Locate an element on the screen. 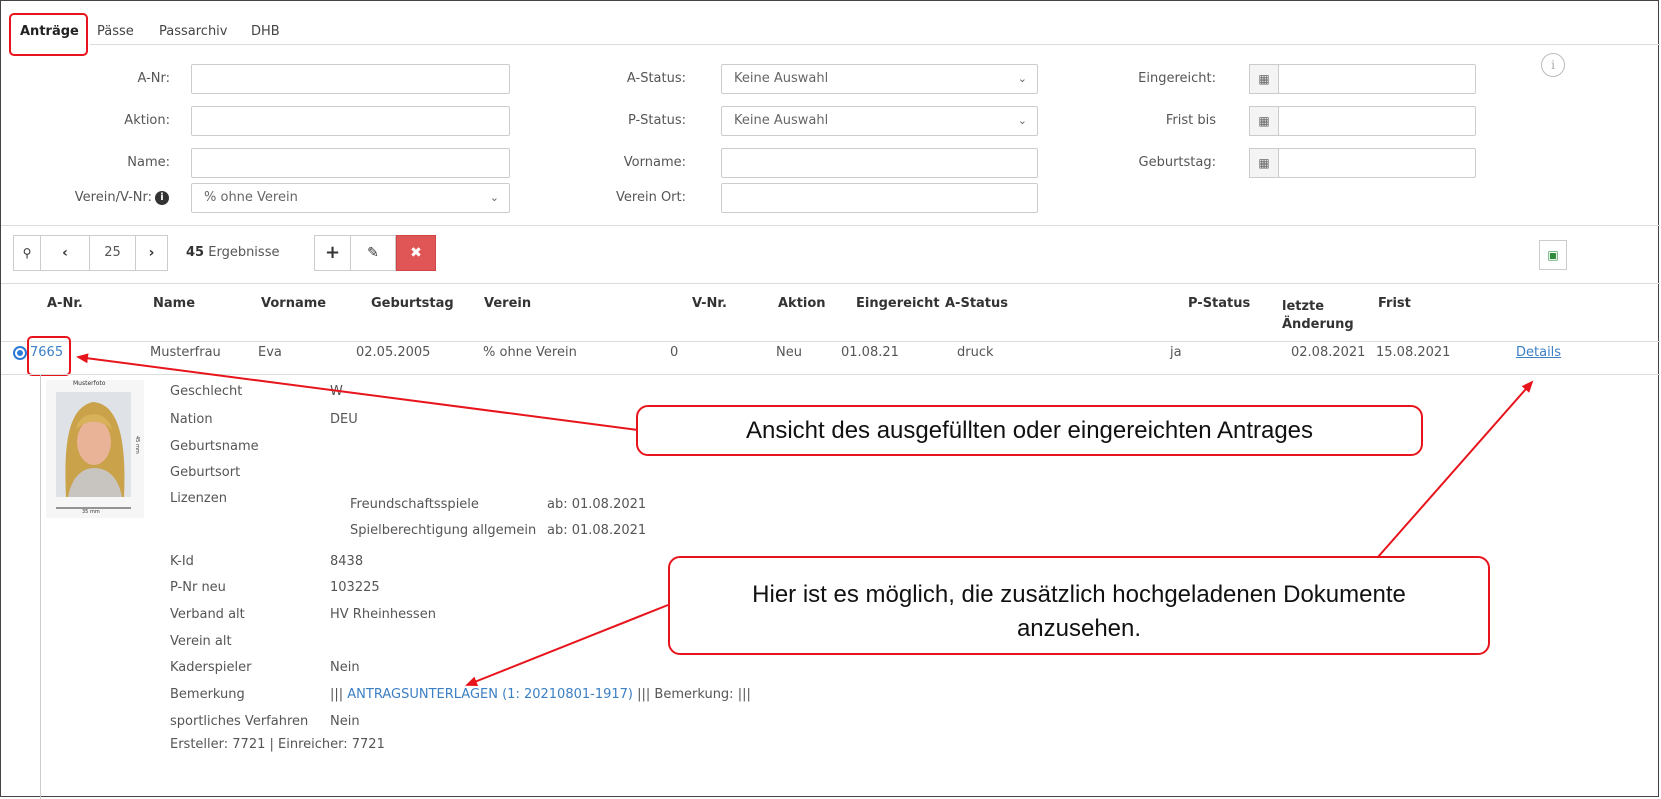 The height and width of the screenshot is (799, 1661). antragsunterlagen-link: ANTRAGSUNTERLAGEN (1: 20210801-1917) is located at coordinates (490, 694).